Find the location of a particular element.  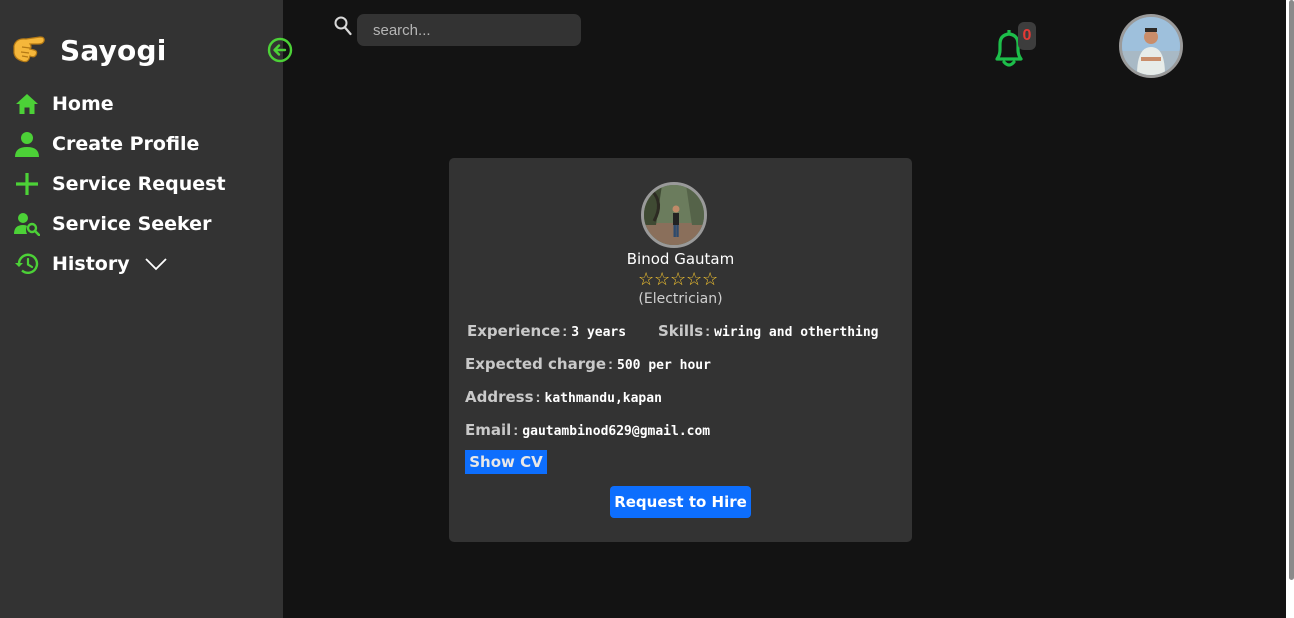

person-icon is located at coordinates (27, 144).